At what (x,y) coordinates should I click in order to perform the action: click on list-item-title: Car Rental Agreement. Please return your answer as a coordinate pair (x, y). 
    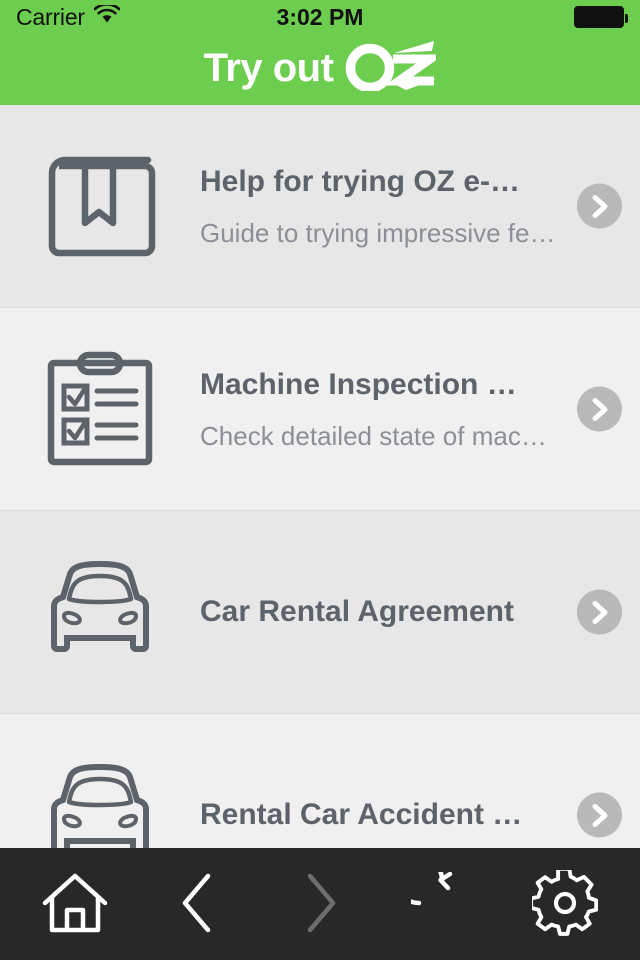
    Looking at the image, I should click on (357, 612).